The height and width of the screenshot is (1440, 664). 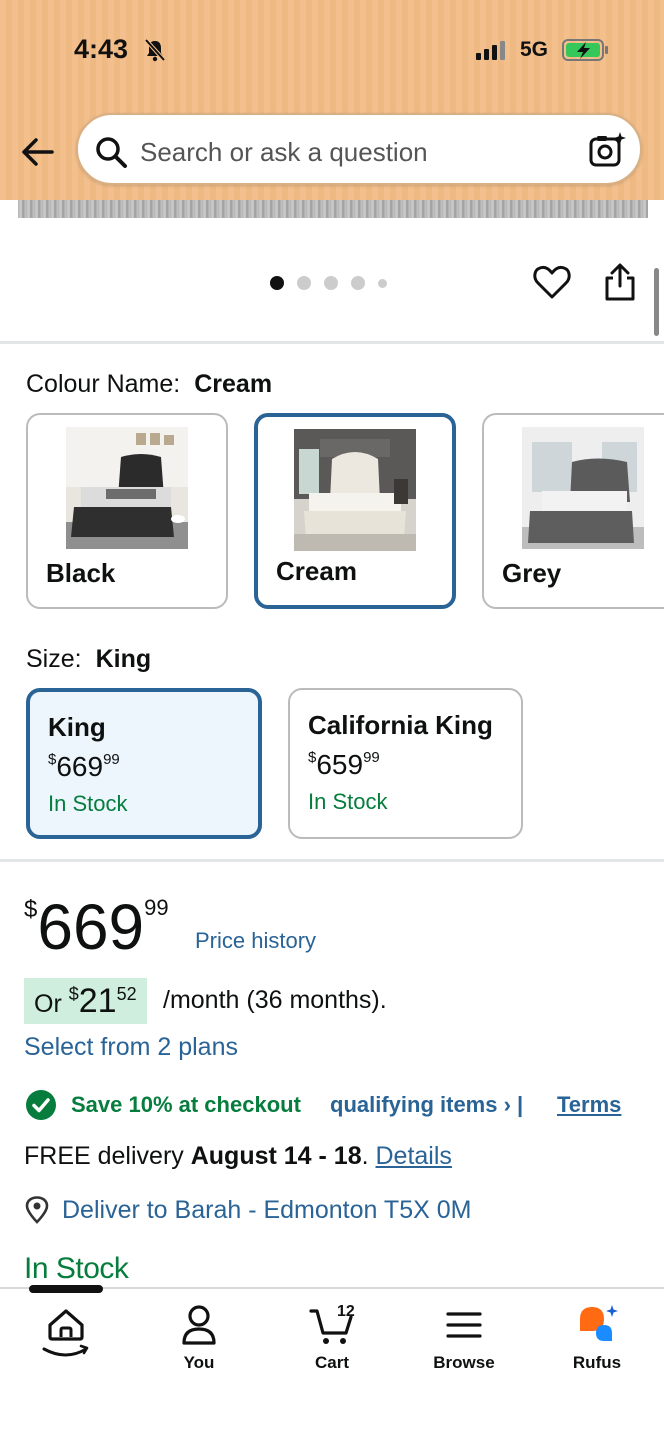 What do you see at coordinates (464, 1325) in the screenshot?
I see `menu-icon` at bounding box center [464, 1325].